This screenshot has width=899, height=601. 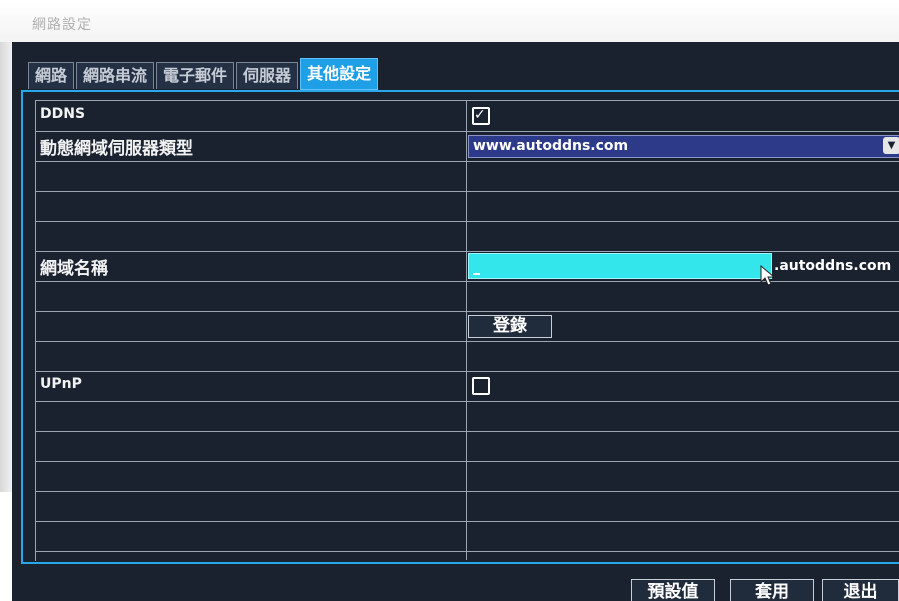 What do you see at coordinates (860, 590) in the screenshot?
I see `exit-button: 退出` at bounding box center [860, 590].